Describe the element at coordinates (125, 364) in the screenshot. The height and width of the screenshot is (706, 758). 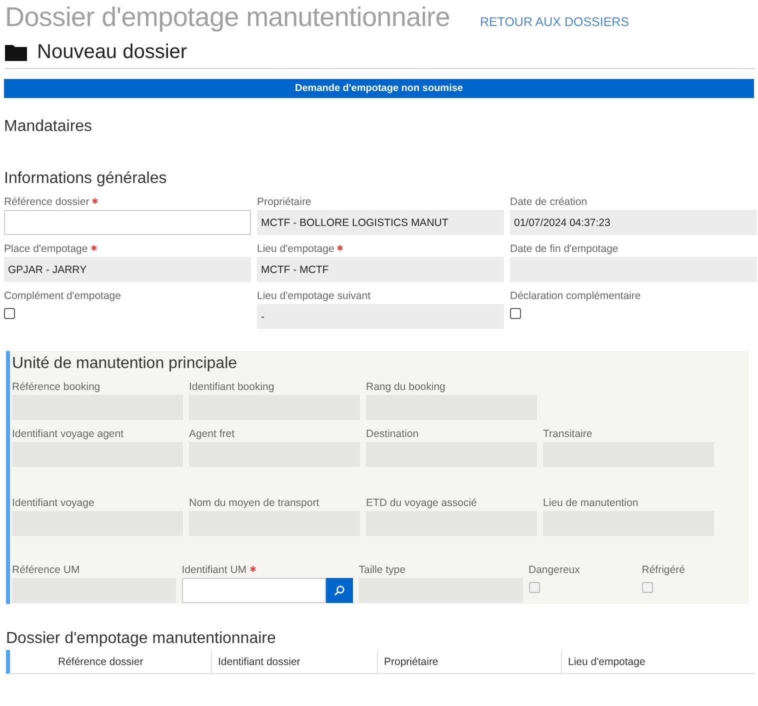
I see `section-heading: Unité de manutention principale` at that location.